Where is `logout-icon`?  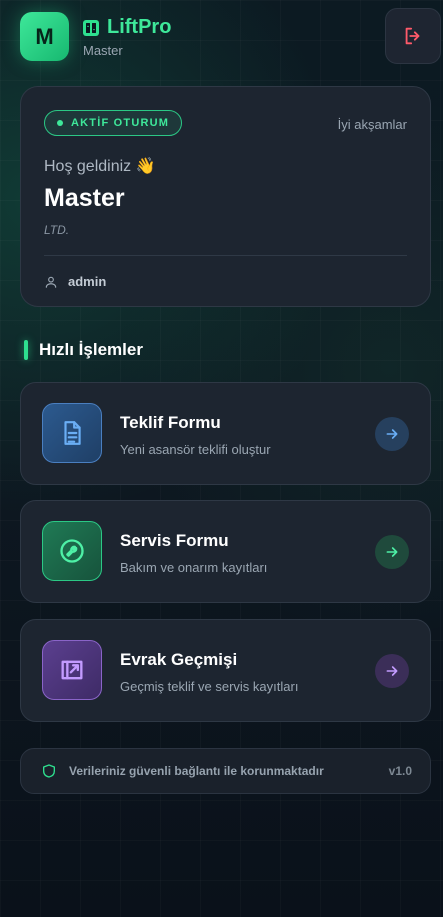
logout-icon is located at coordinates (412, 36).